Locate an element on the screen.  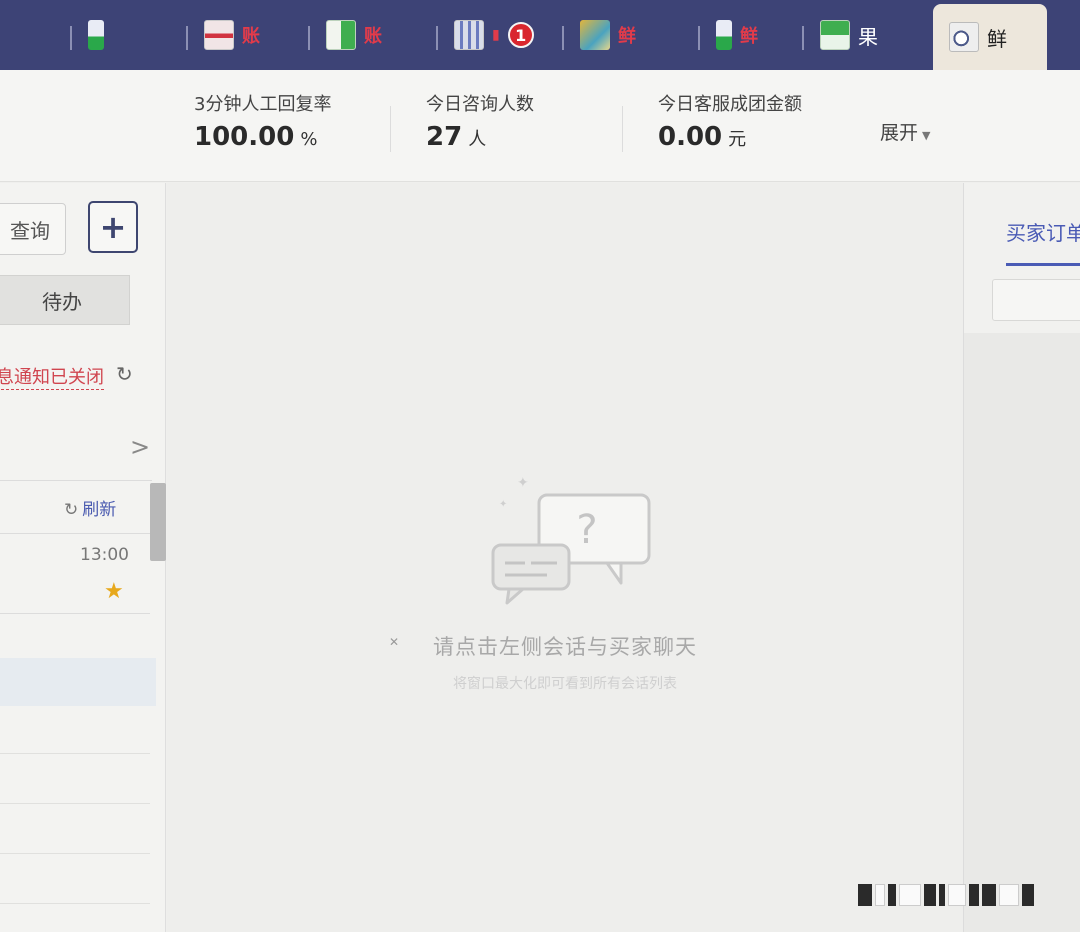
red-app-icon is located at coordinates (219, 35).